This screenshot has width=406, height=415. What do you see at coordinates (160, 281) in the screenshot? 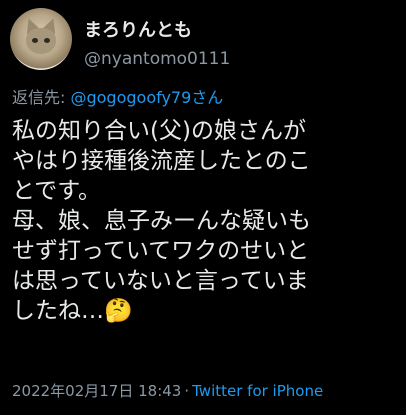
I see `tweet-text-line: は思っていないと言っていま` at bounding box center [160, 281].